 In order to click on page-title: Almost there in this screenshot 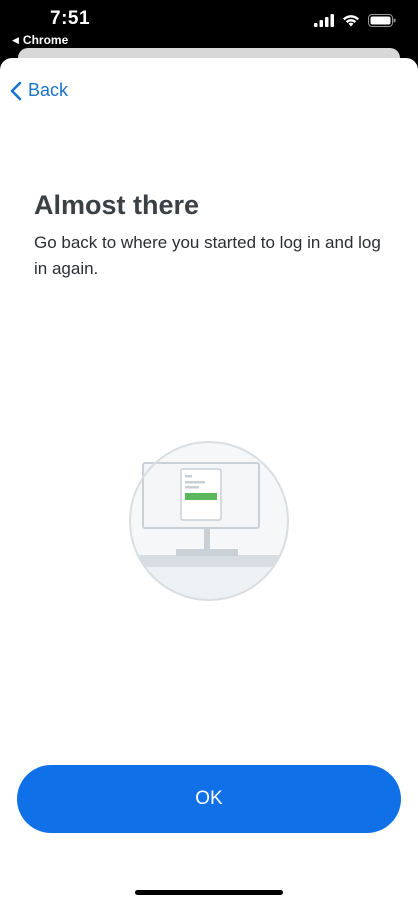, I will do `click(117, 205)`.